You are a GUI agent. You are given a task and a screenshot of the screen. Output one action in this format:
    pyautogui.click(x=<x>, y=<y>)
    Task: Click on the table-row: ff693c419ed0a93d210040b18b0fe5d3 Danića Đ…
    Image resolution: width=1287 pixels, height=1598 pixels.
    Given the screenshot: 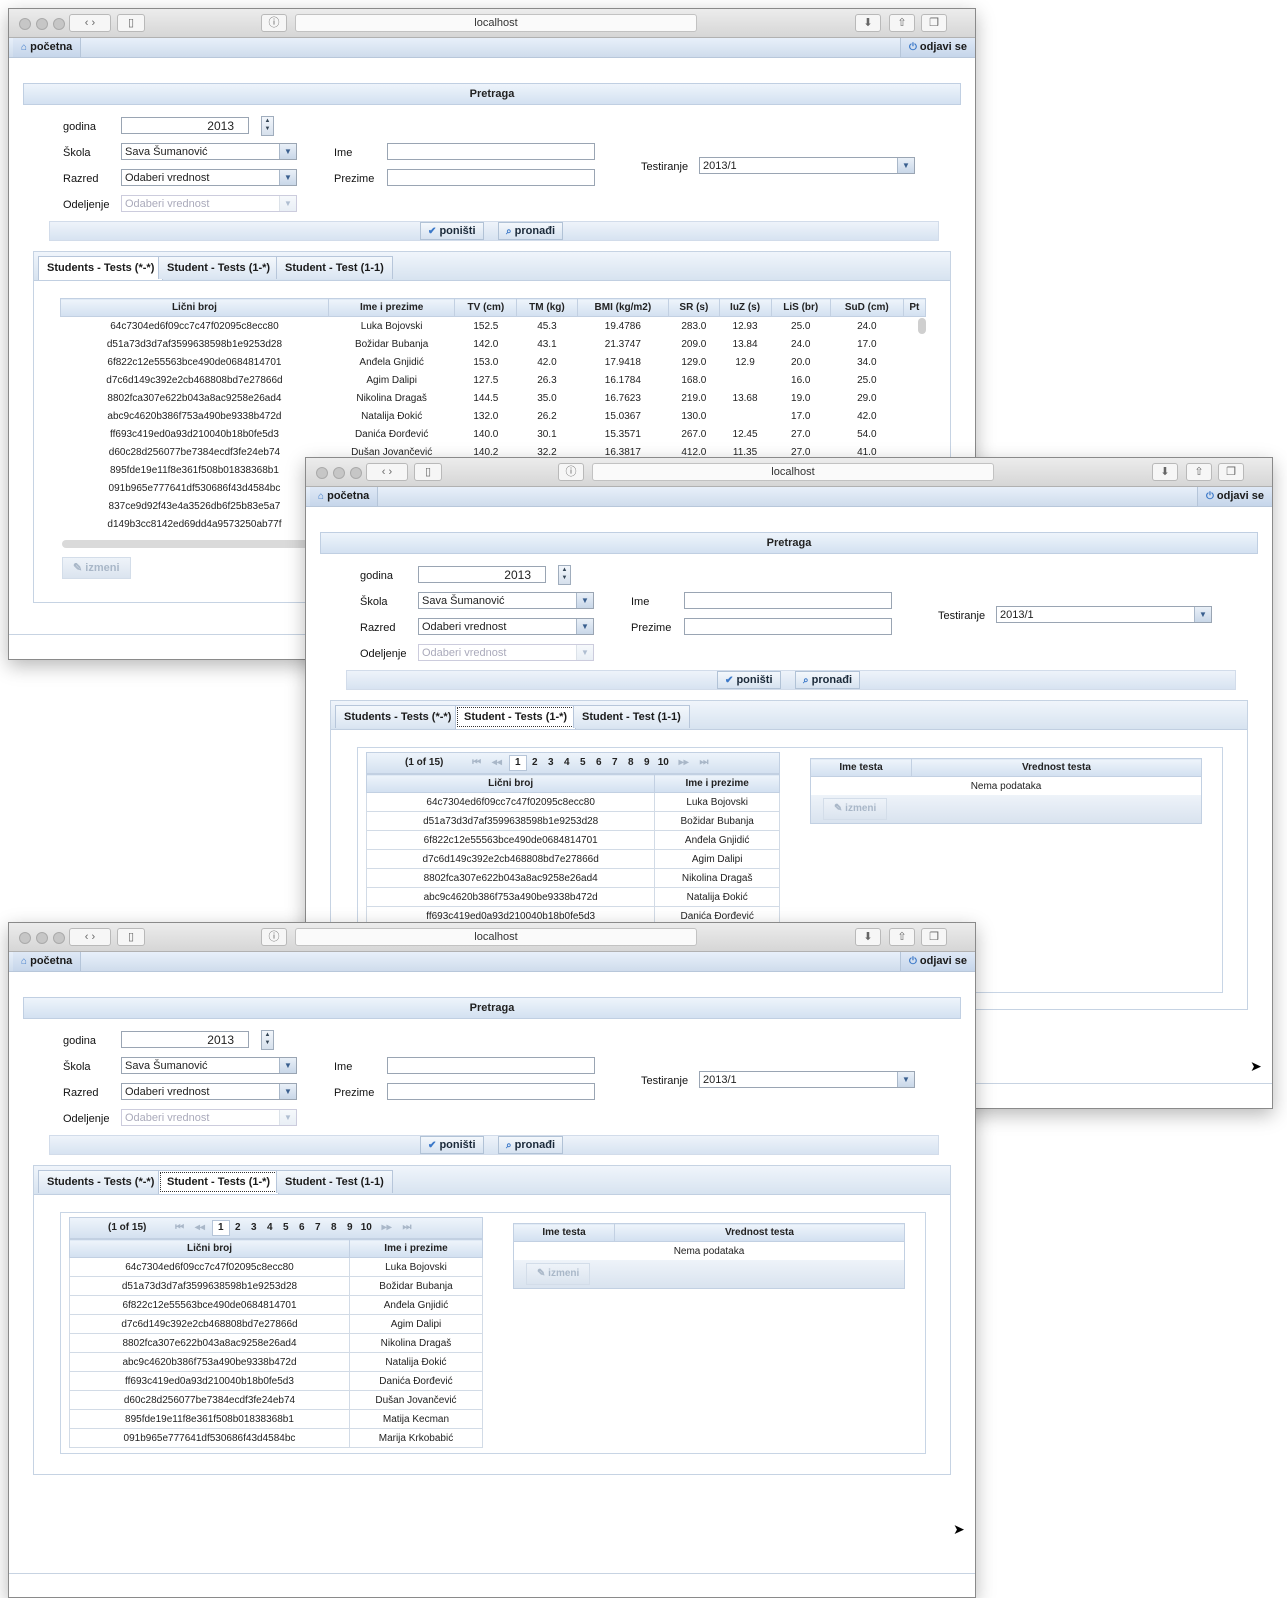 What is the action you would take?
    pyautogui.click(x=276, y=1381)
    